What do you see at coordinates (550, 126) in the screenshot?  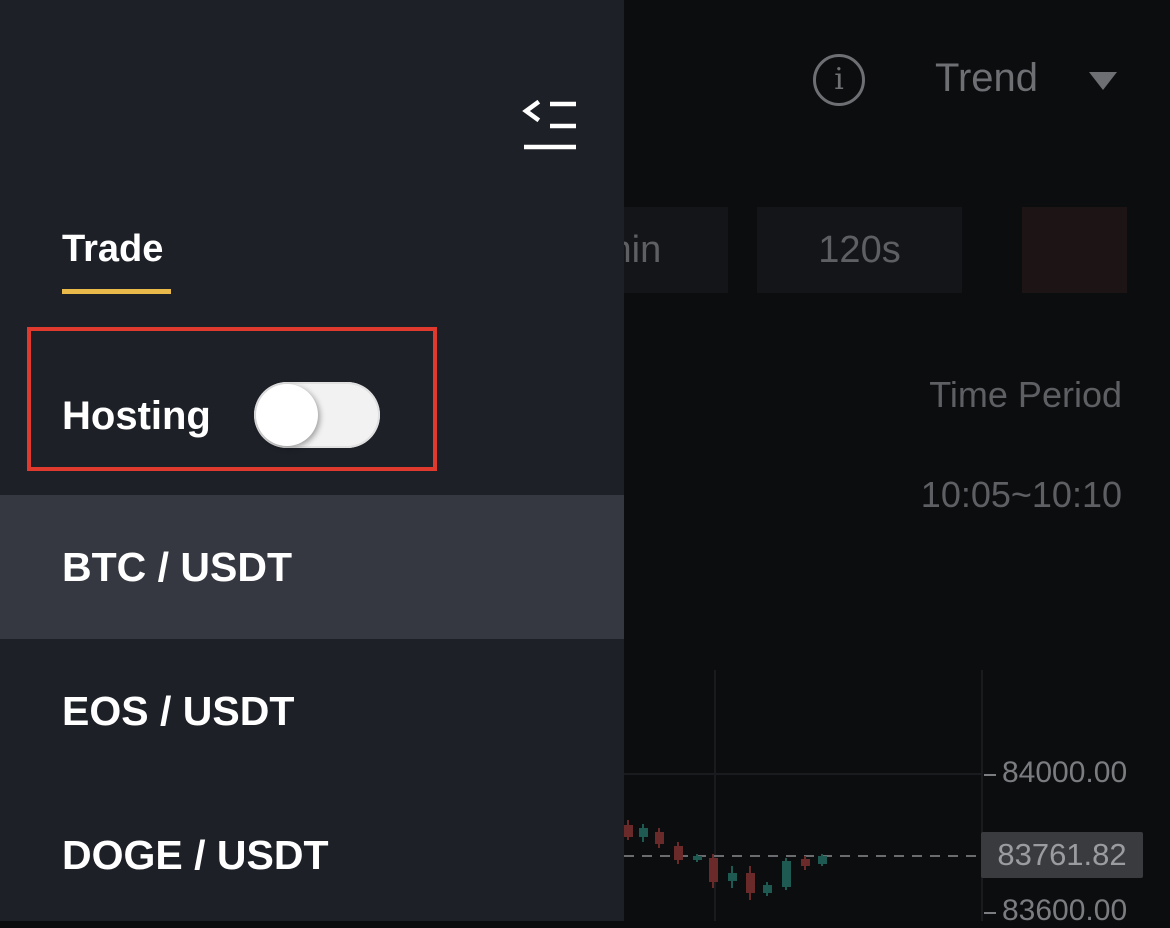 I see `collapse-menu-icon` at bounding box center [550, 126].